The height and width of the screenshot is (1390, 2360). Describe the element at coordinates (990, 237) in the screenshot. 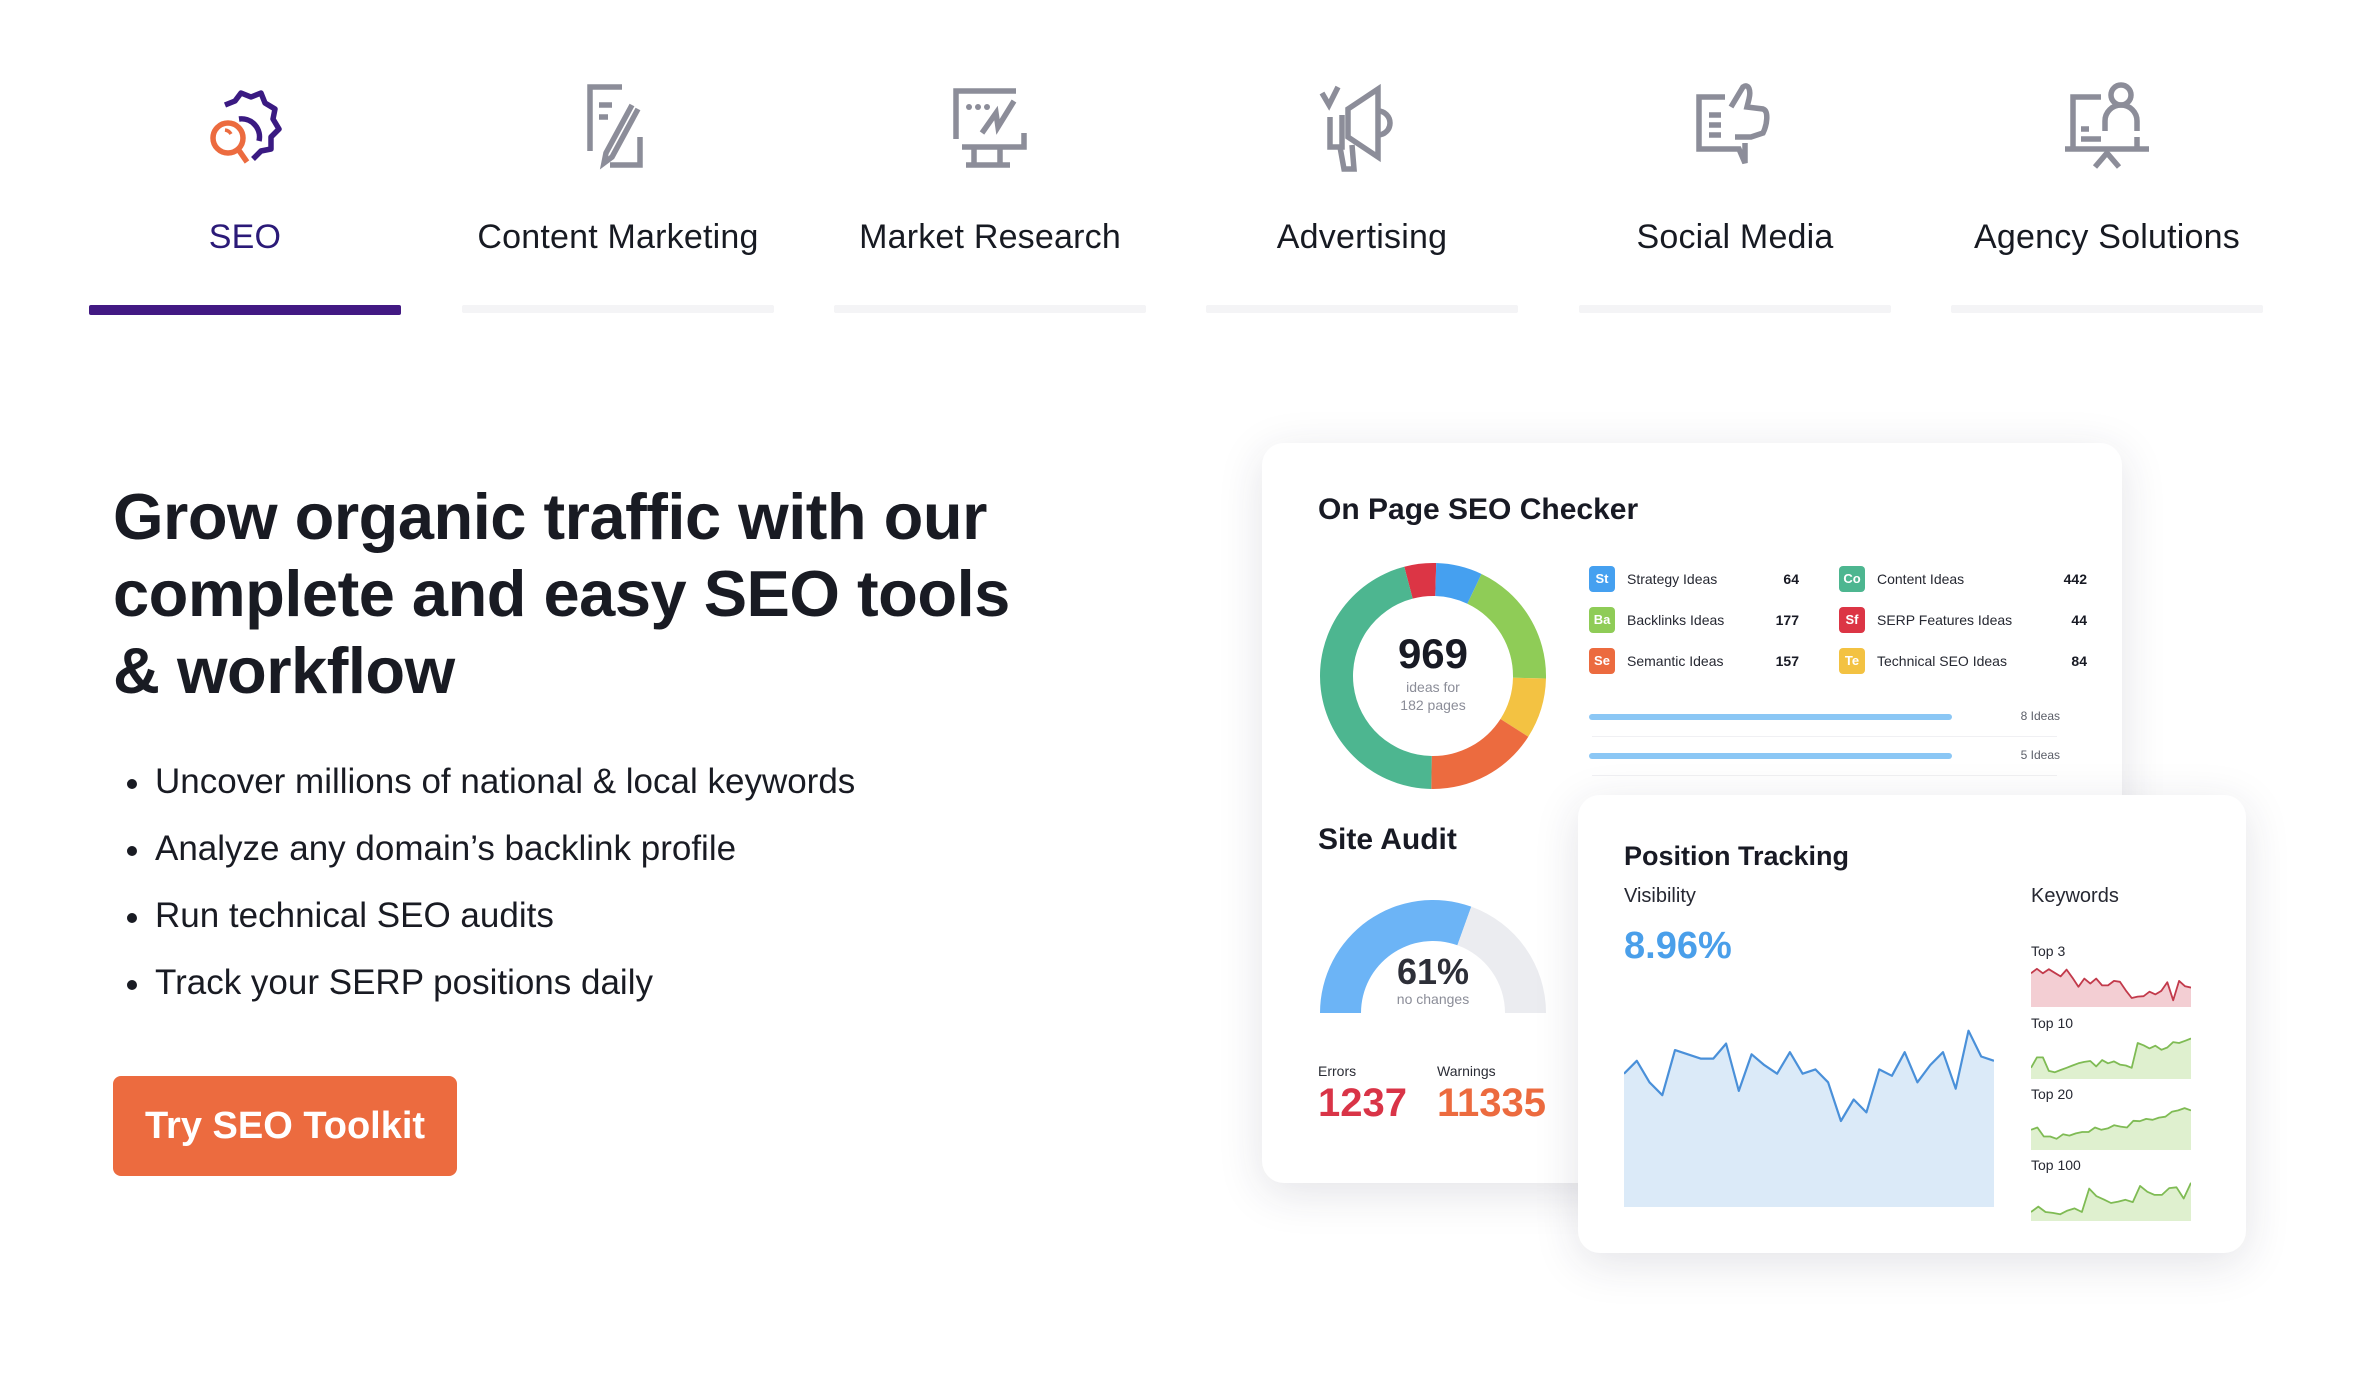

I see `tab-label: Market Research` at that location.